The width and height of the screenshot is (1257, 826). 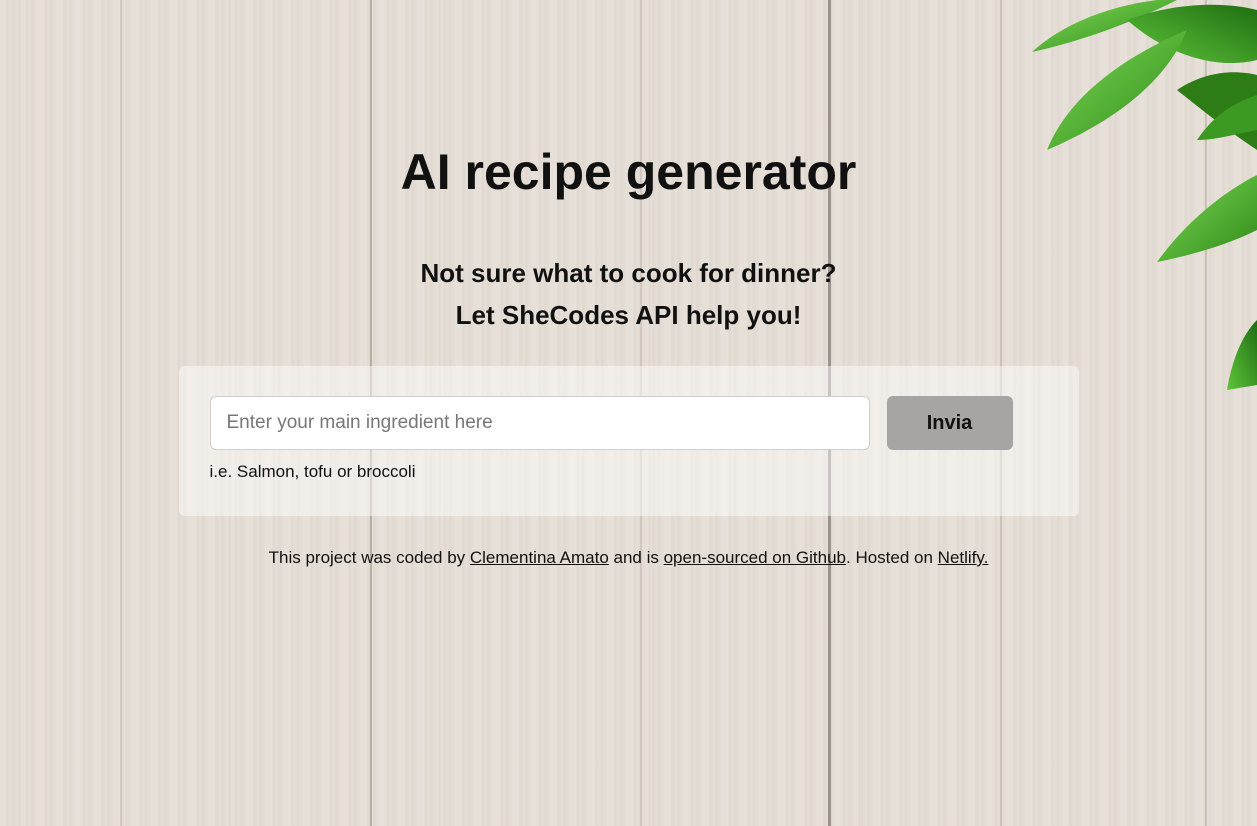 What do you see at coordinates (892, 557) in the screenshot?
I see `footer-text: . Hosted on` at bounding box center [892, 557].